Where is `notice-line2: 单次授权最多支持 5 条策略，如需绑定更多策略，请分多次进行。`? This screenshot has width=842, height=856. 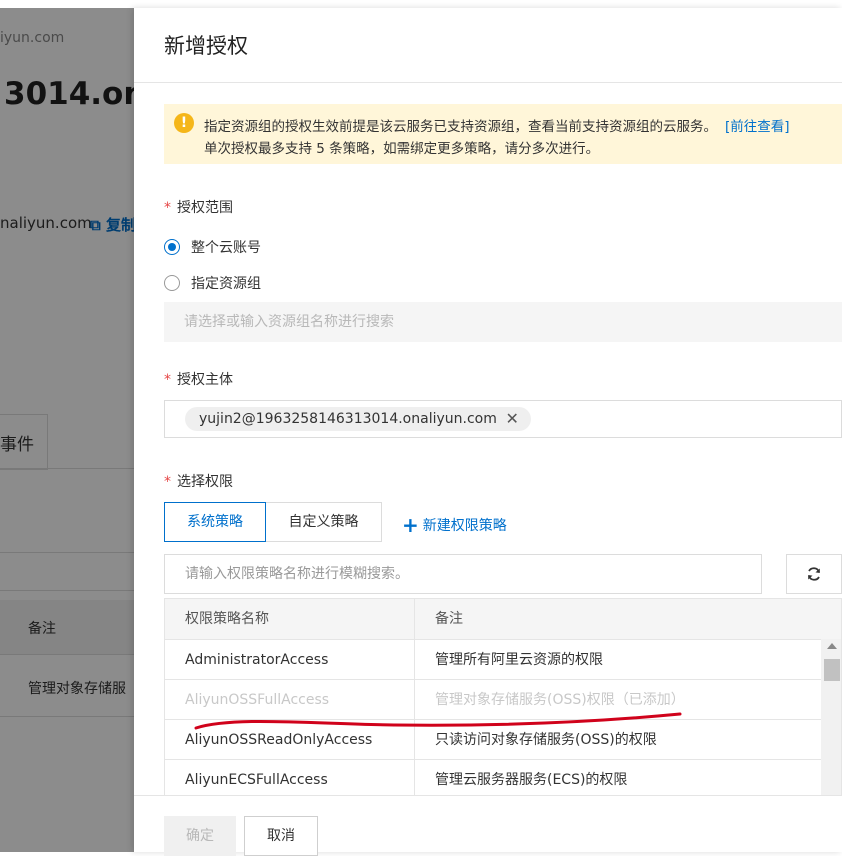
notice-line2: 单次授权最多支持 5 条策略，如需绑定更多策略，请分多次进行。 is located at coordinates (402, 149).